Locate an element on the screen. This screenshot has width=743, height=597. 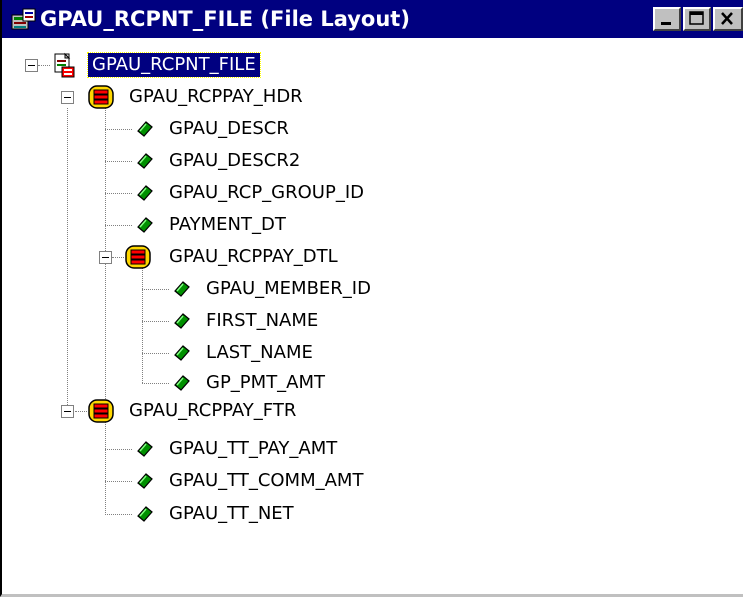
tree-root-file: GPAU_RCPNT_FILE is located at coordinates (174, 65).